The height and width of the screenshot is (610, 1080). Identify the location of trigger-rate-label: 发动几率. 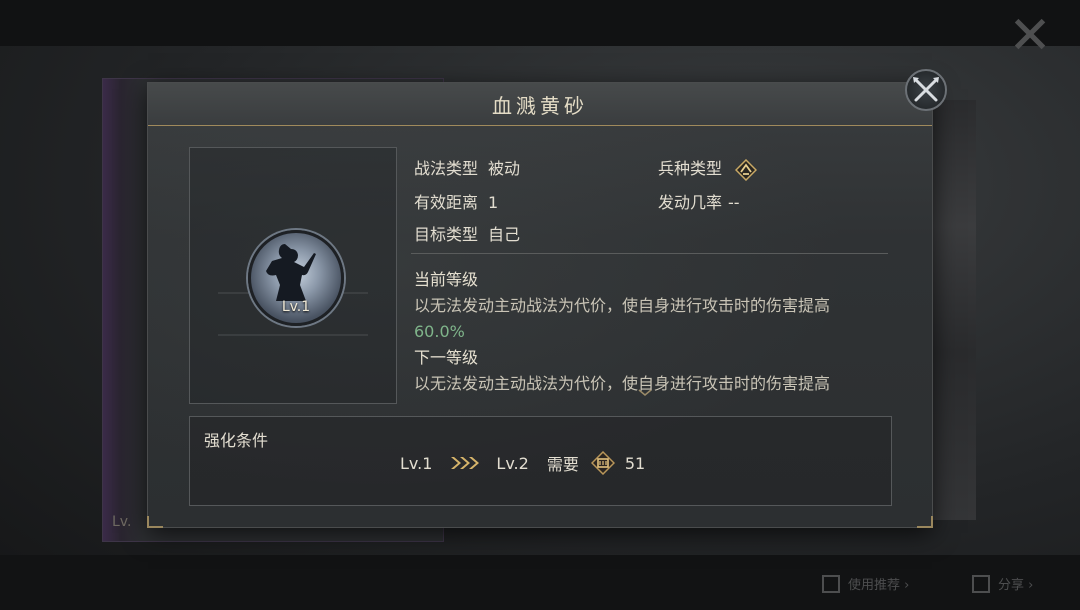
(690, 202).